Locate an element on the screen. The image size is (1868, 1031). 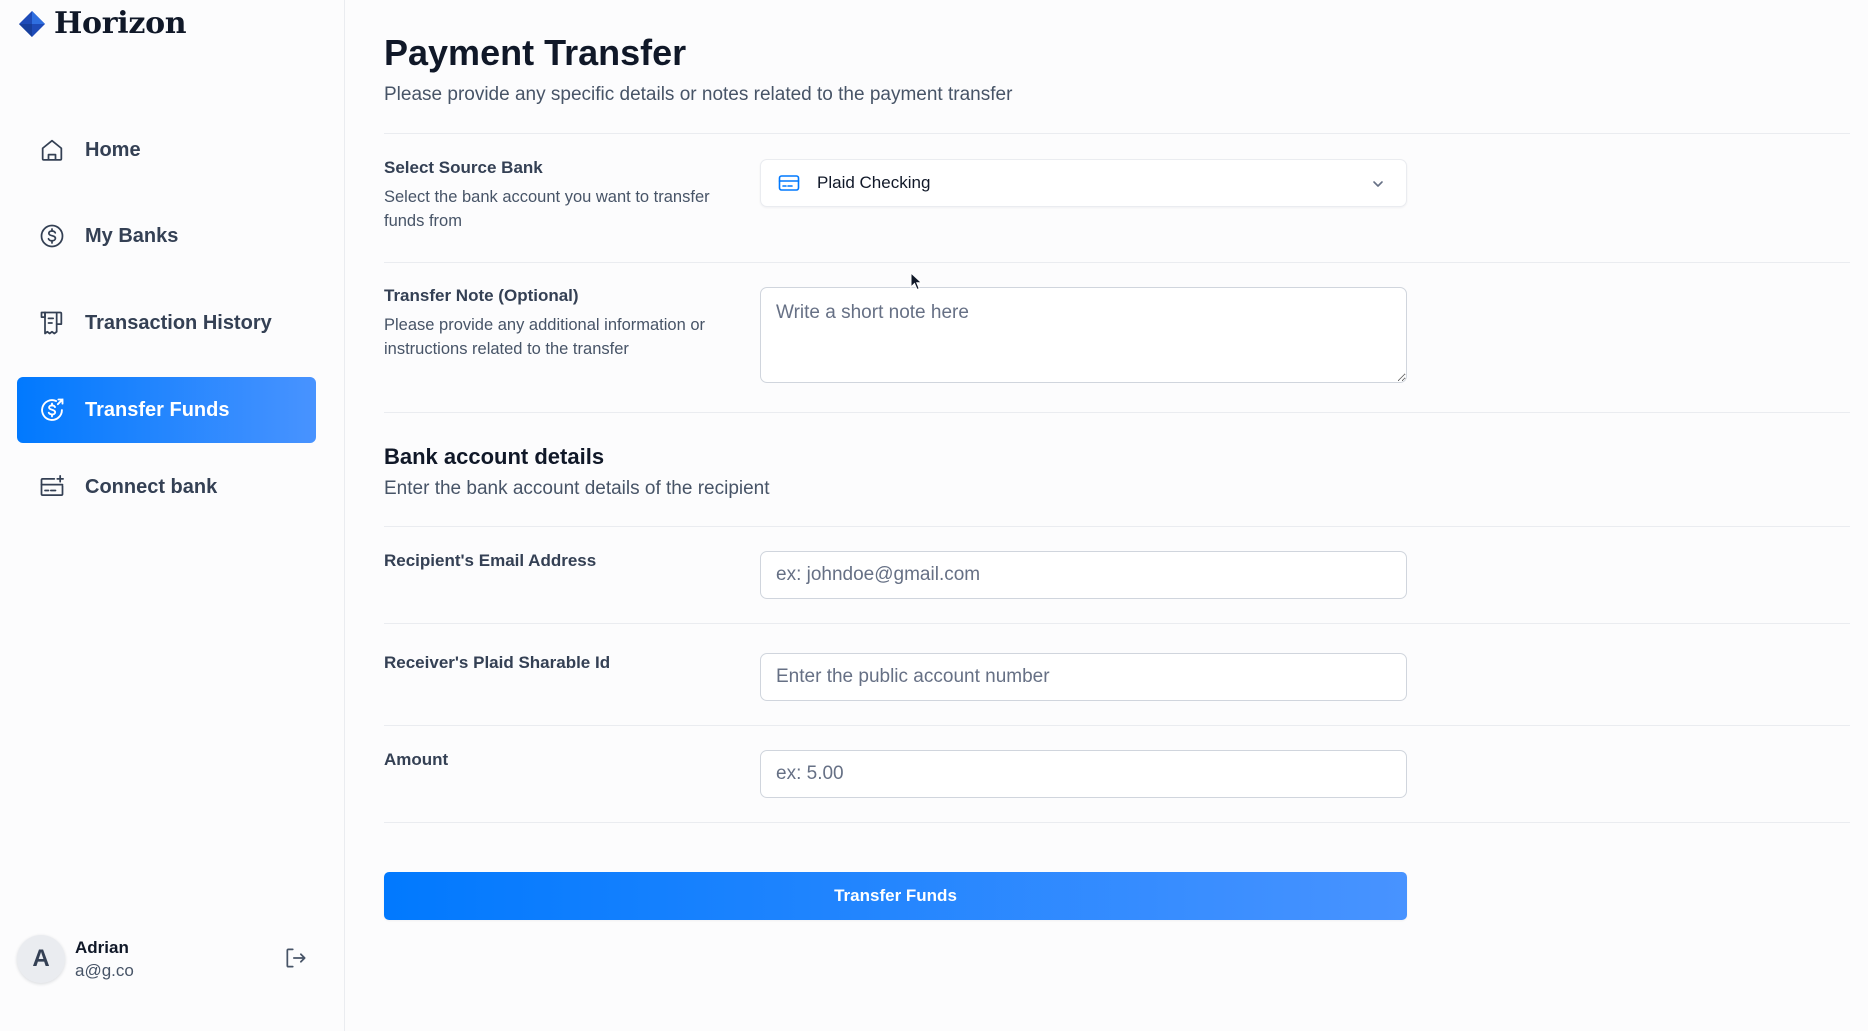
amount-input is located at coordinates (1083, 774).